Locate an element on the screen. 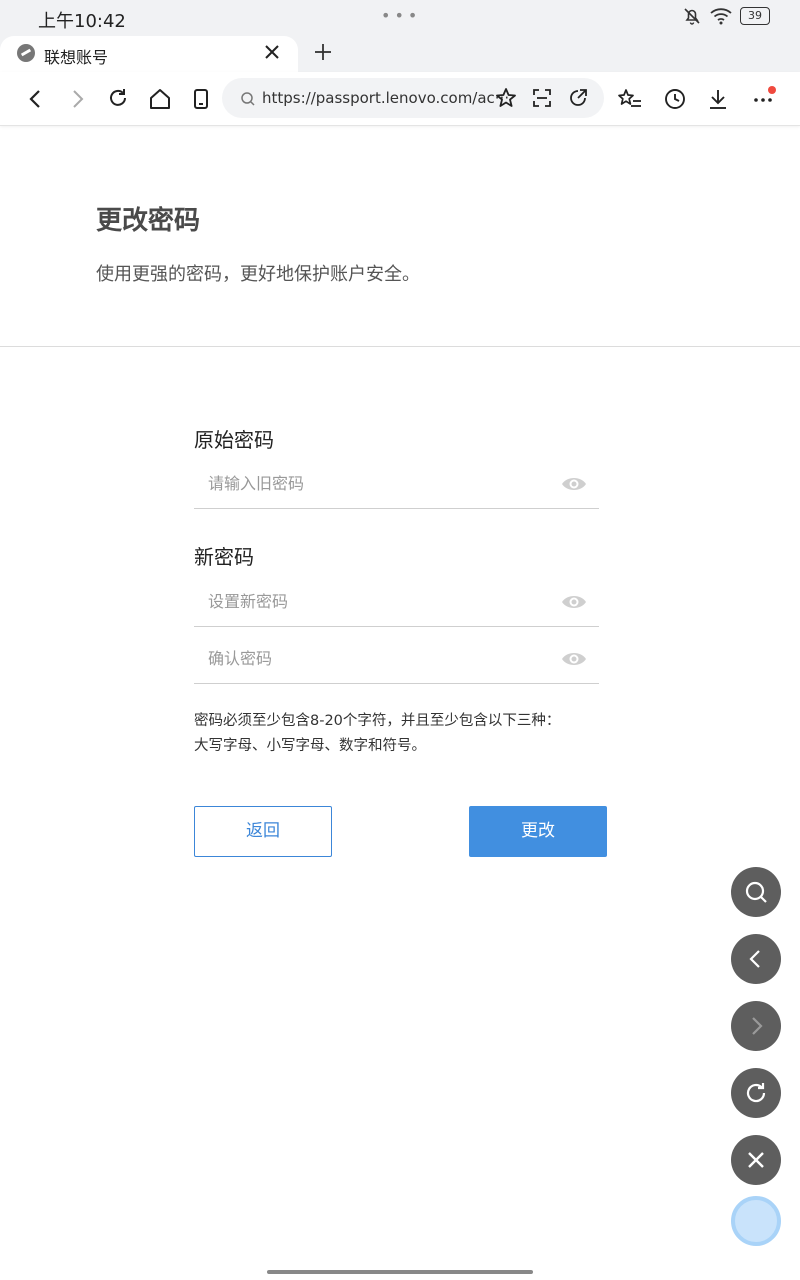  new-tab-plus-icon is located at coordinates (323, 52).